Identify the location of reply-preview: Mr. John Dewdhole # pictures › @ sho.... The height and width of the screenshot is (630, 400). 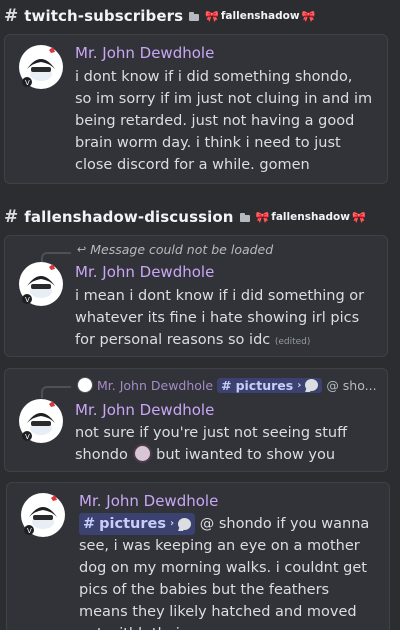
(227, 385).